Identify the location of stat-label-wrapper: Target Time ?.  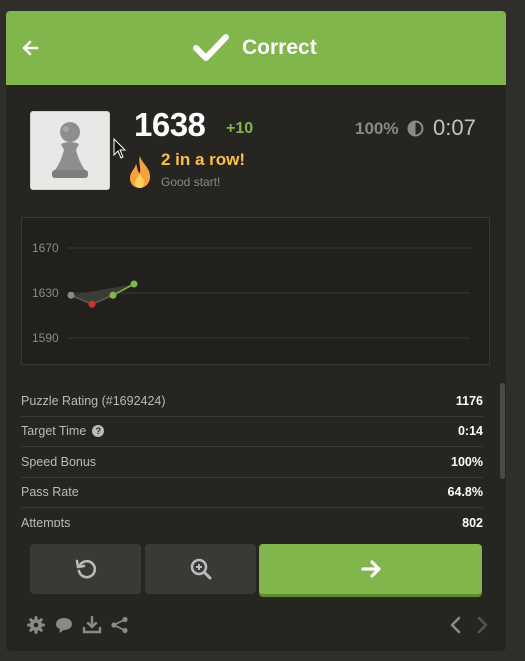
(63, 431).